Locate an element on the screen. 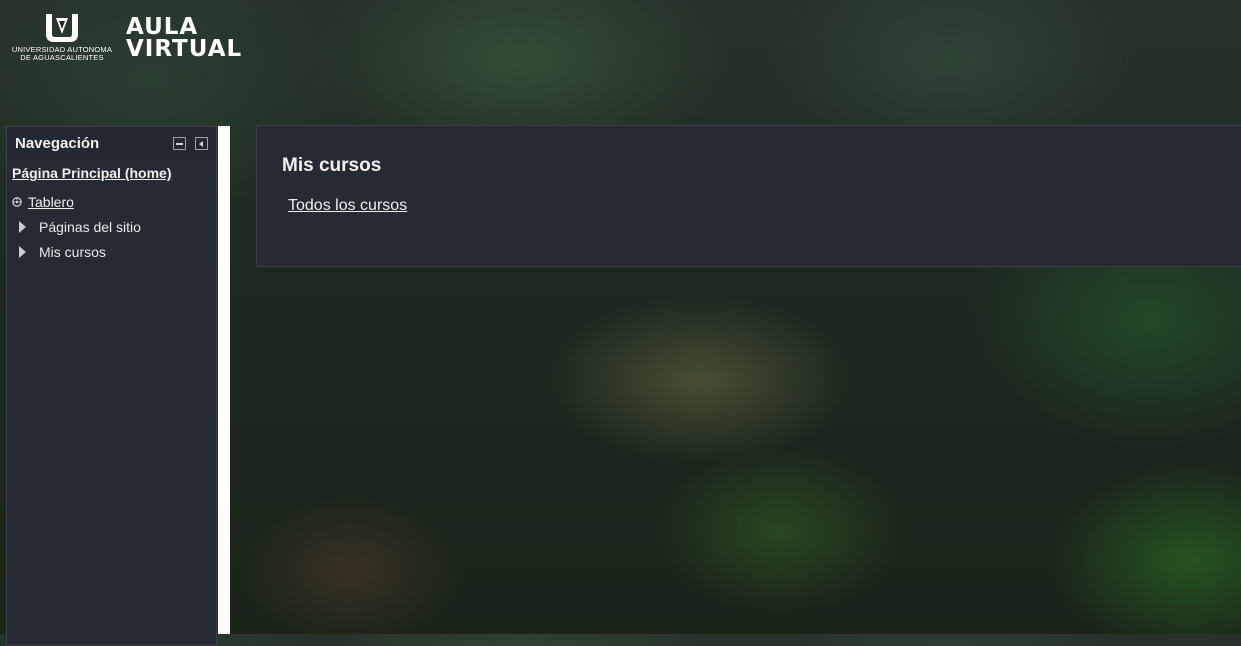 This screenshot has height=646, width=1241. nav-item-label: Páginas del sitio is located at coordinates (90, 227).